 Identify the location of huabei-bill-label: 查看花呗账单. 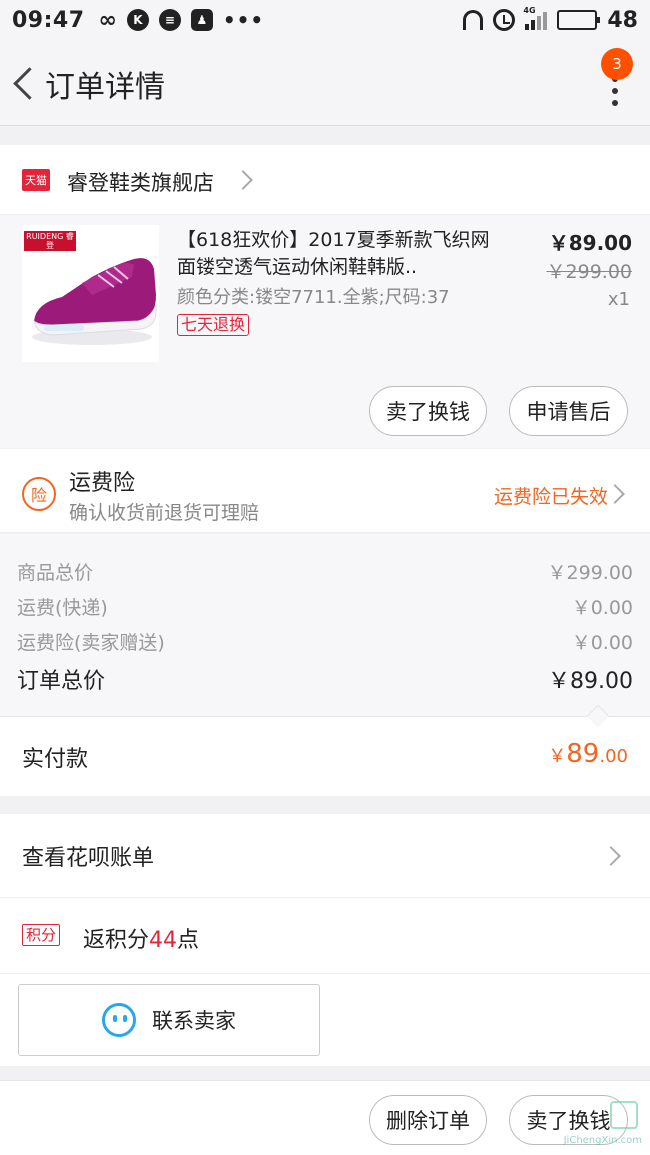
(88, 858).